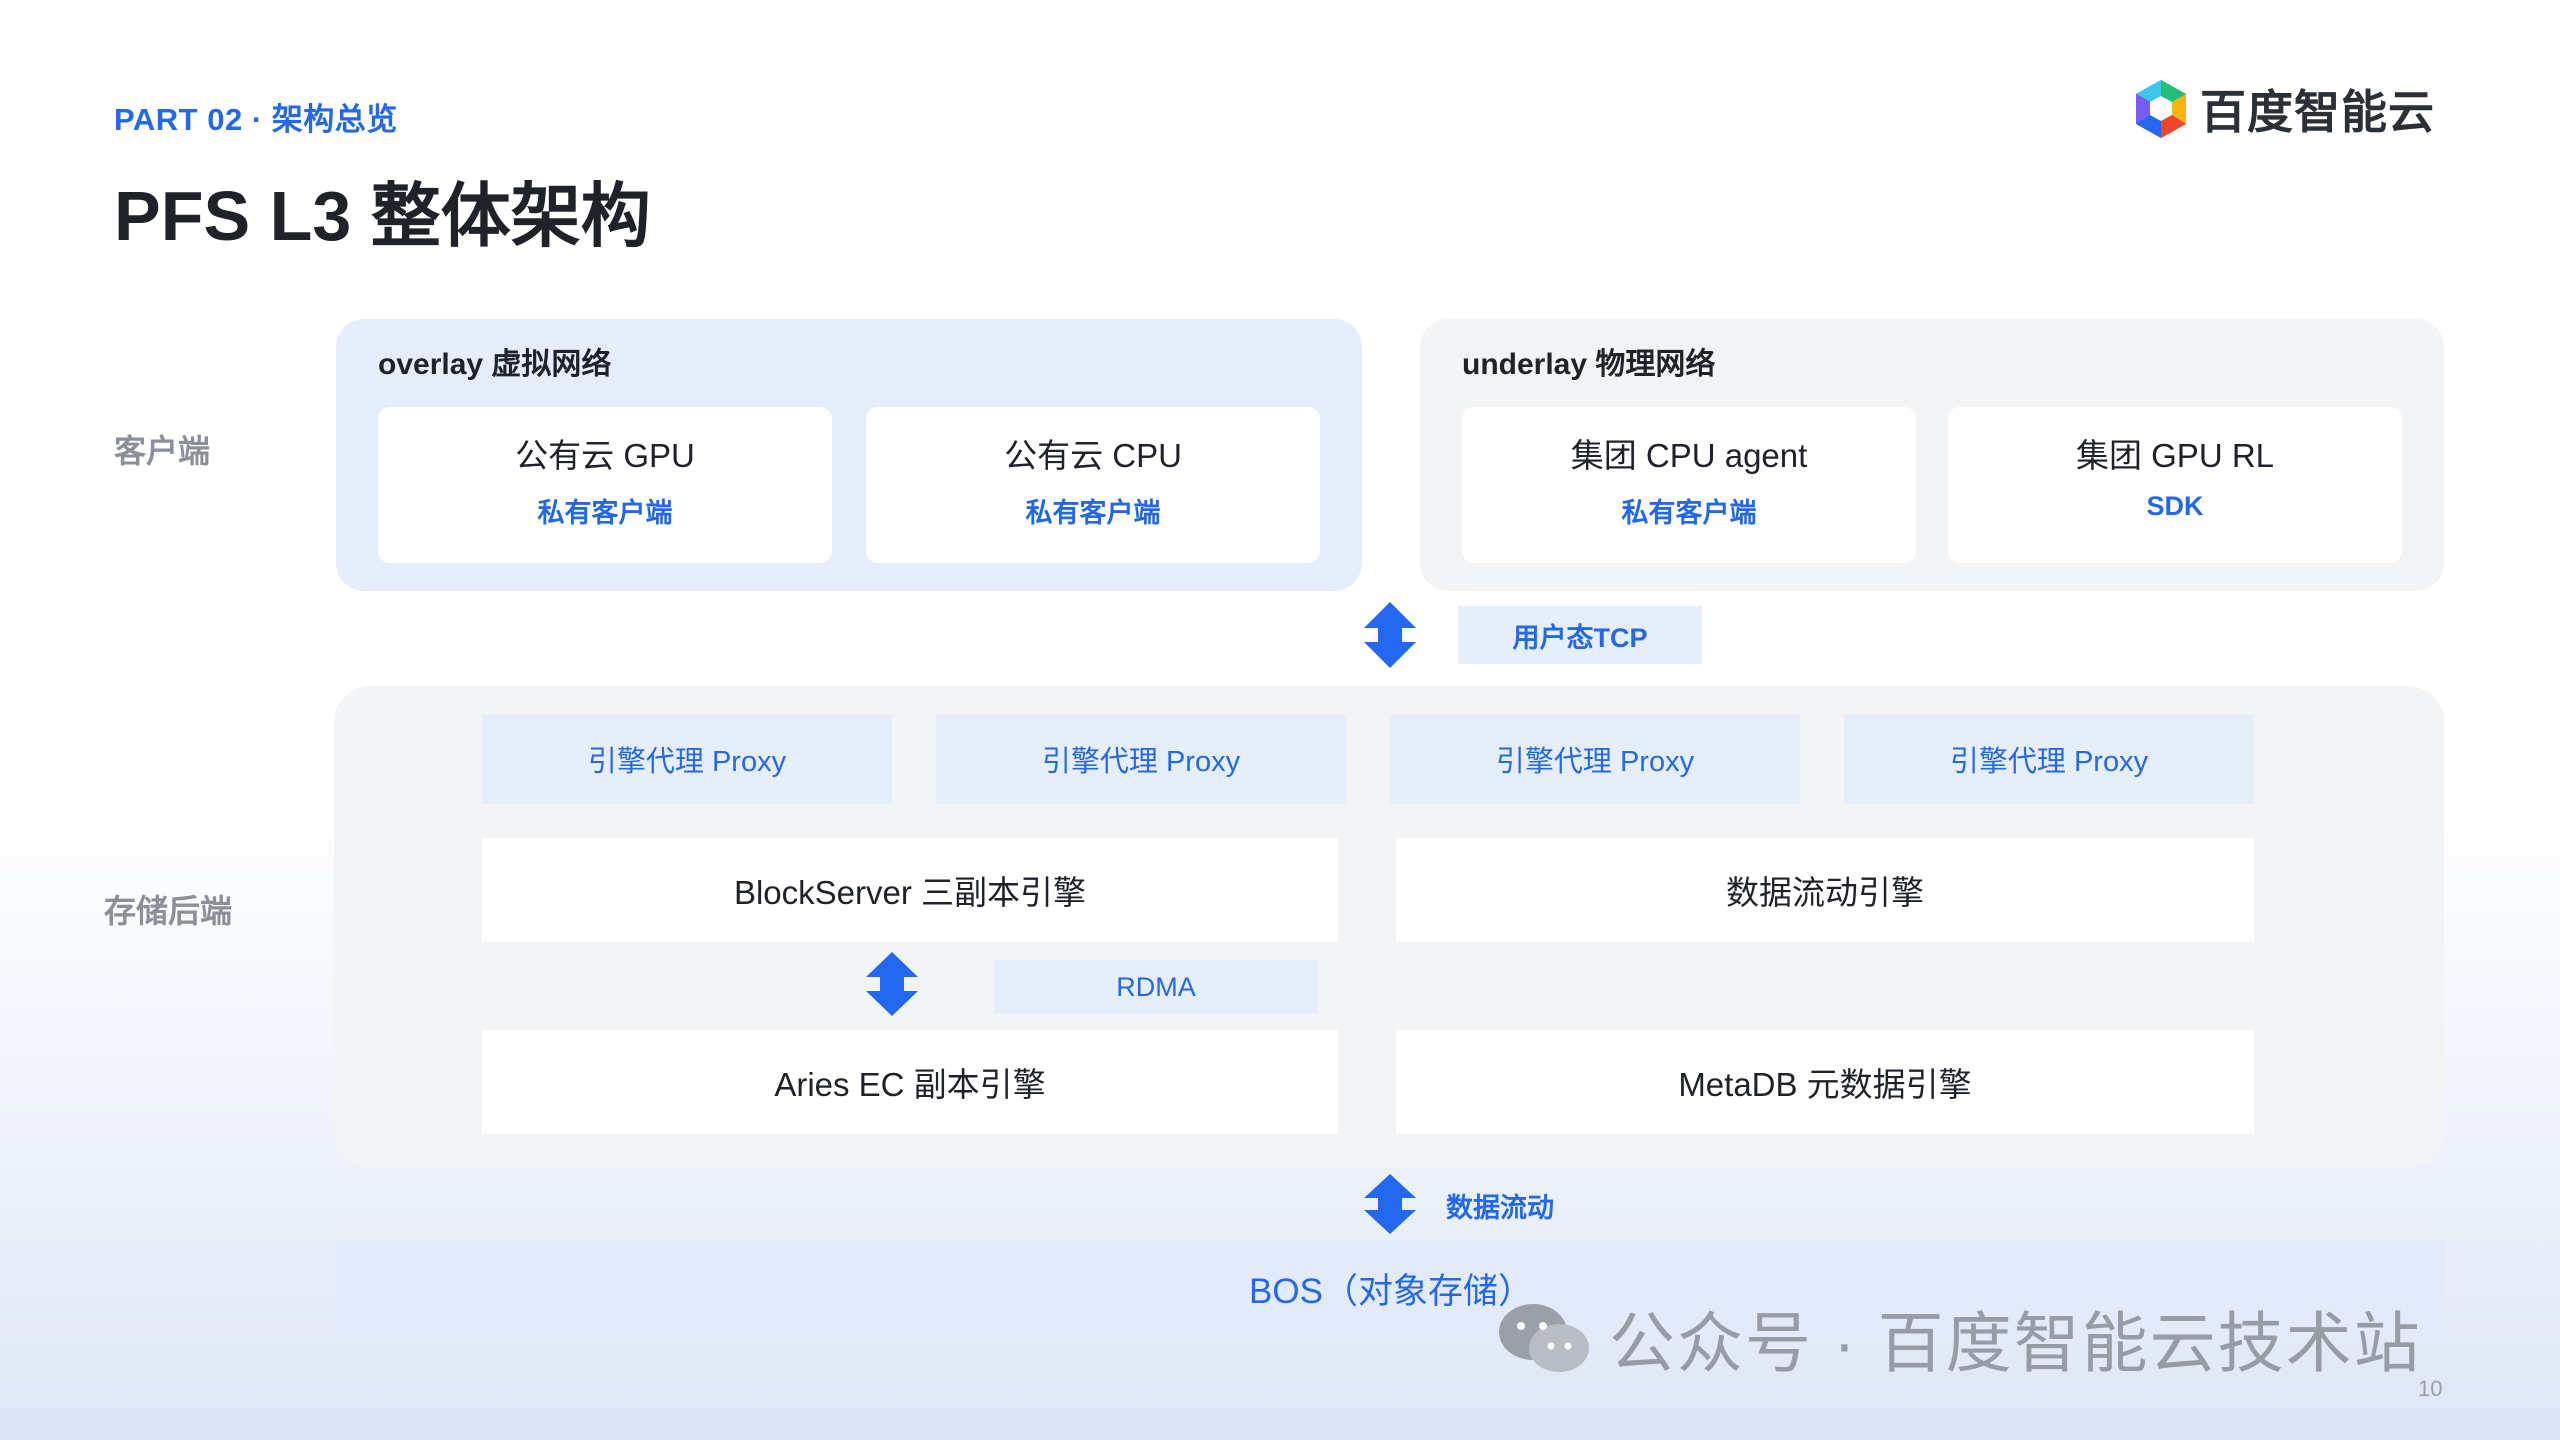 The width and height of the screenshot is (2560, 1440). Describe the element at coordinates (2175, 455) in the screenshot. I see `card-title: 集团 GPU RL` at that location.